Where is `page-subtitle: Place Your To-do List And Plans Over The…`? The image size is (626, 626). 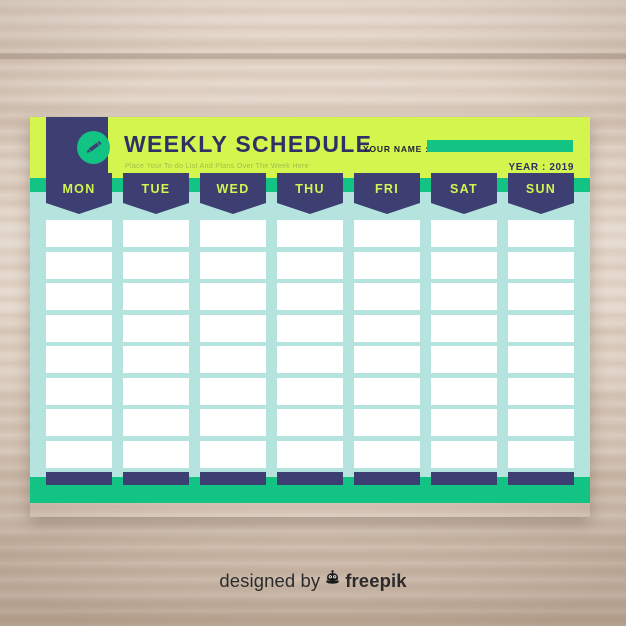
page-subtitle: Place Your To-do List And Plans Over The… is located at coordinates (217, 165).